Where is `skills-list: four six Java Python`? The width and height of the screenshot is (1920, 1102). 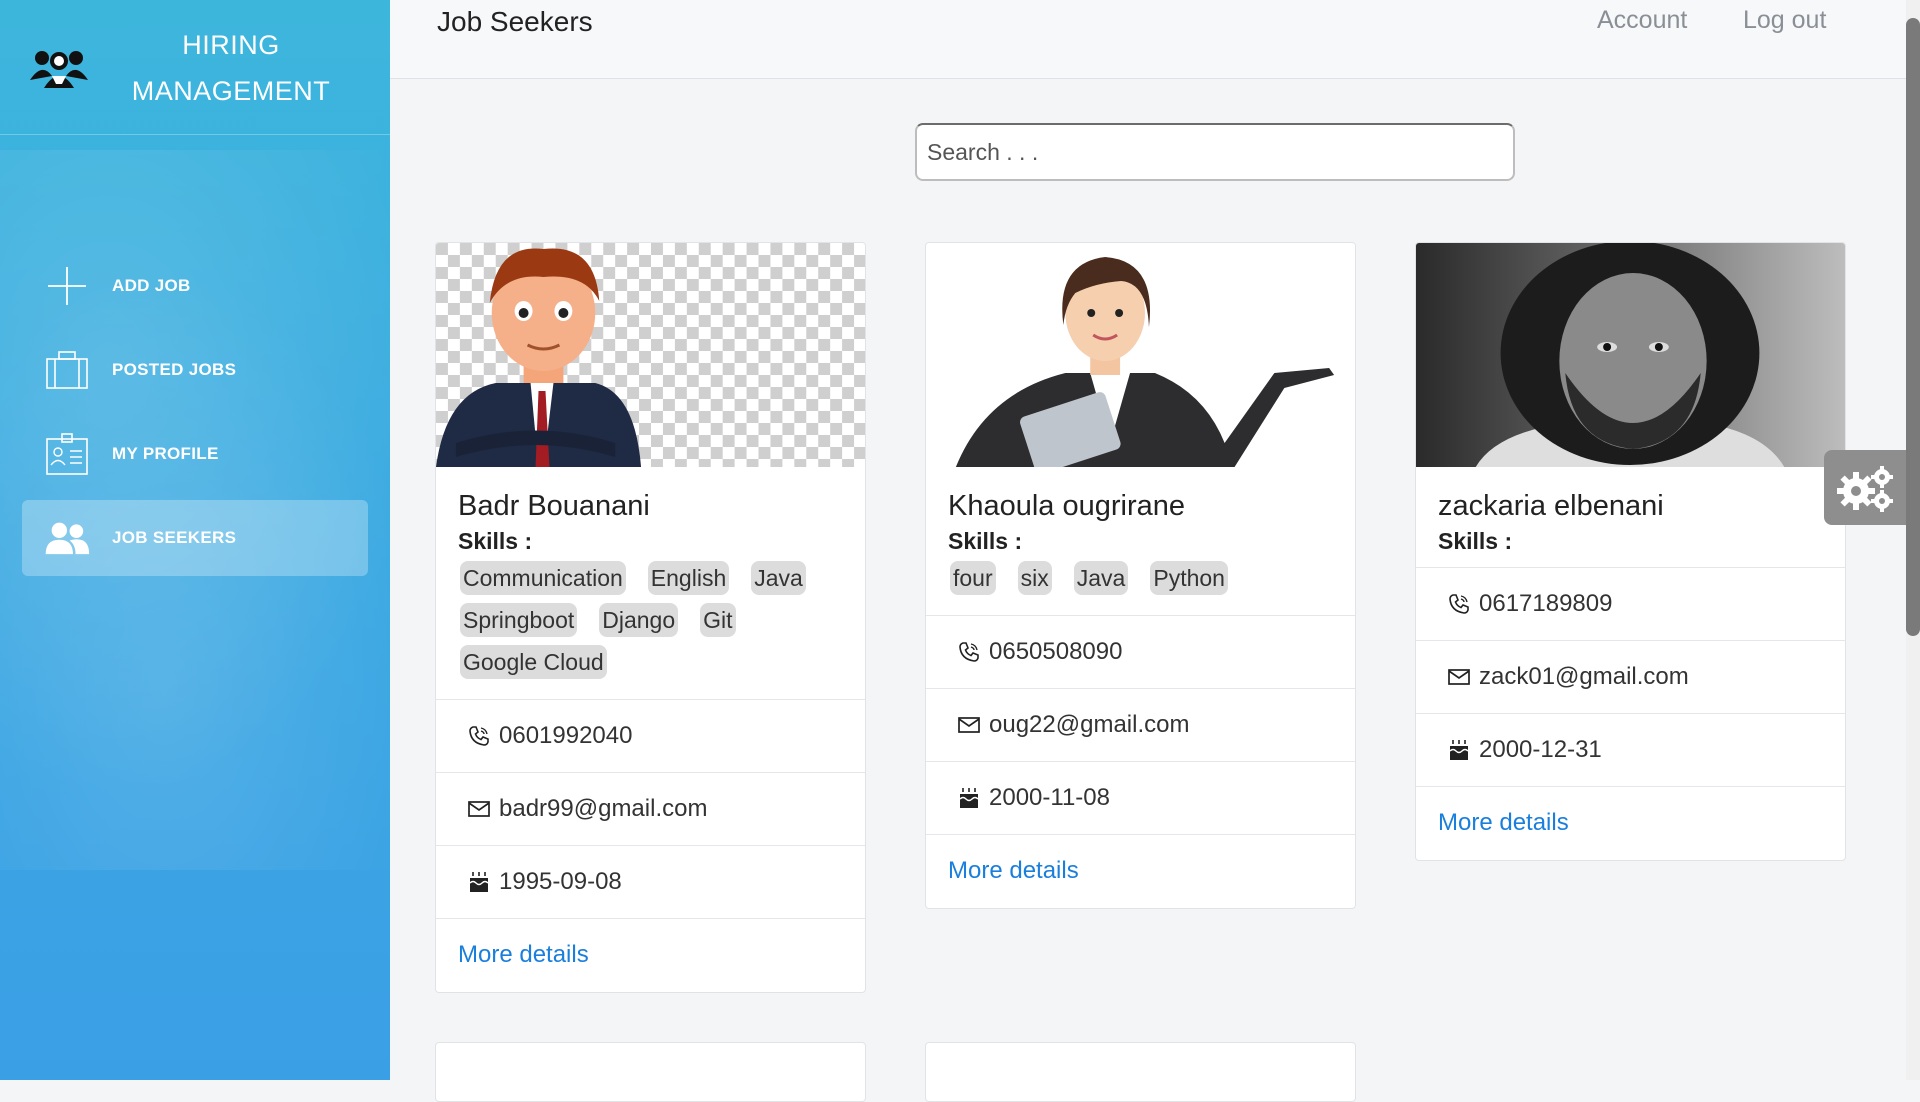
skills-list: four six Java Python is located at coordinates (1140, 581).